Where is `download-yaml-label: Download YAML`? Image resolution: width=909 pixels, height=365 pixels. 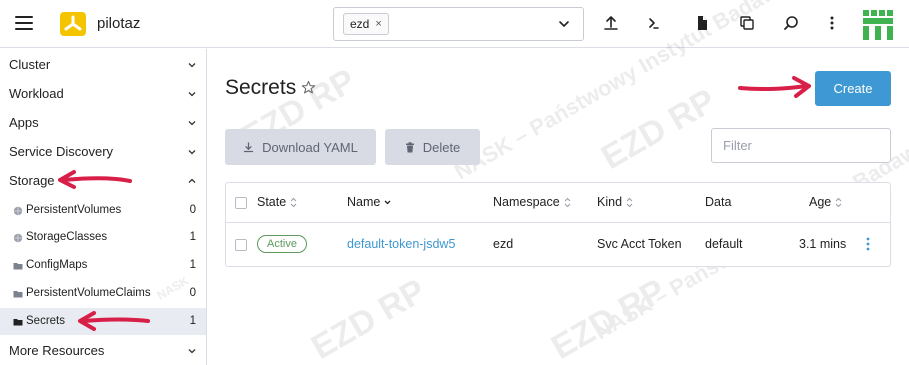 download-yaml-label: Download YAML is located at coordinates (310, 147).